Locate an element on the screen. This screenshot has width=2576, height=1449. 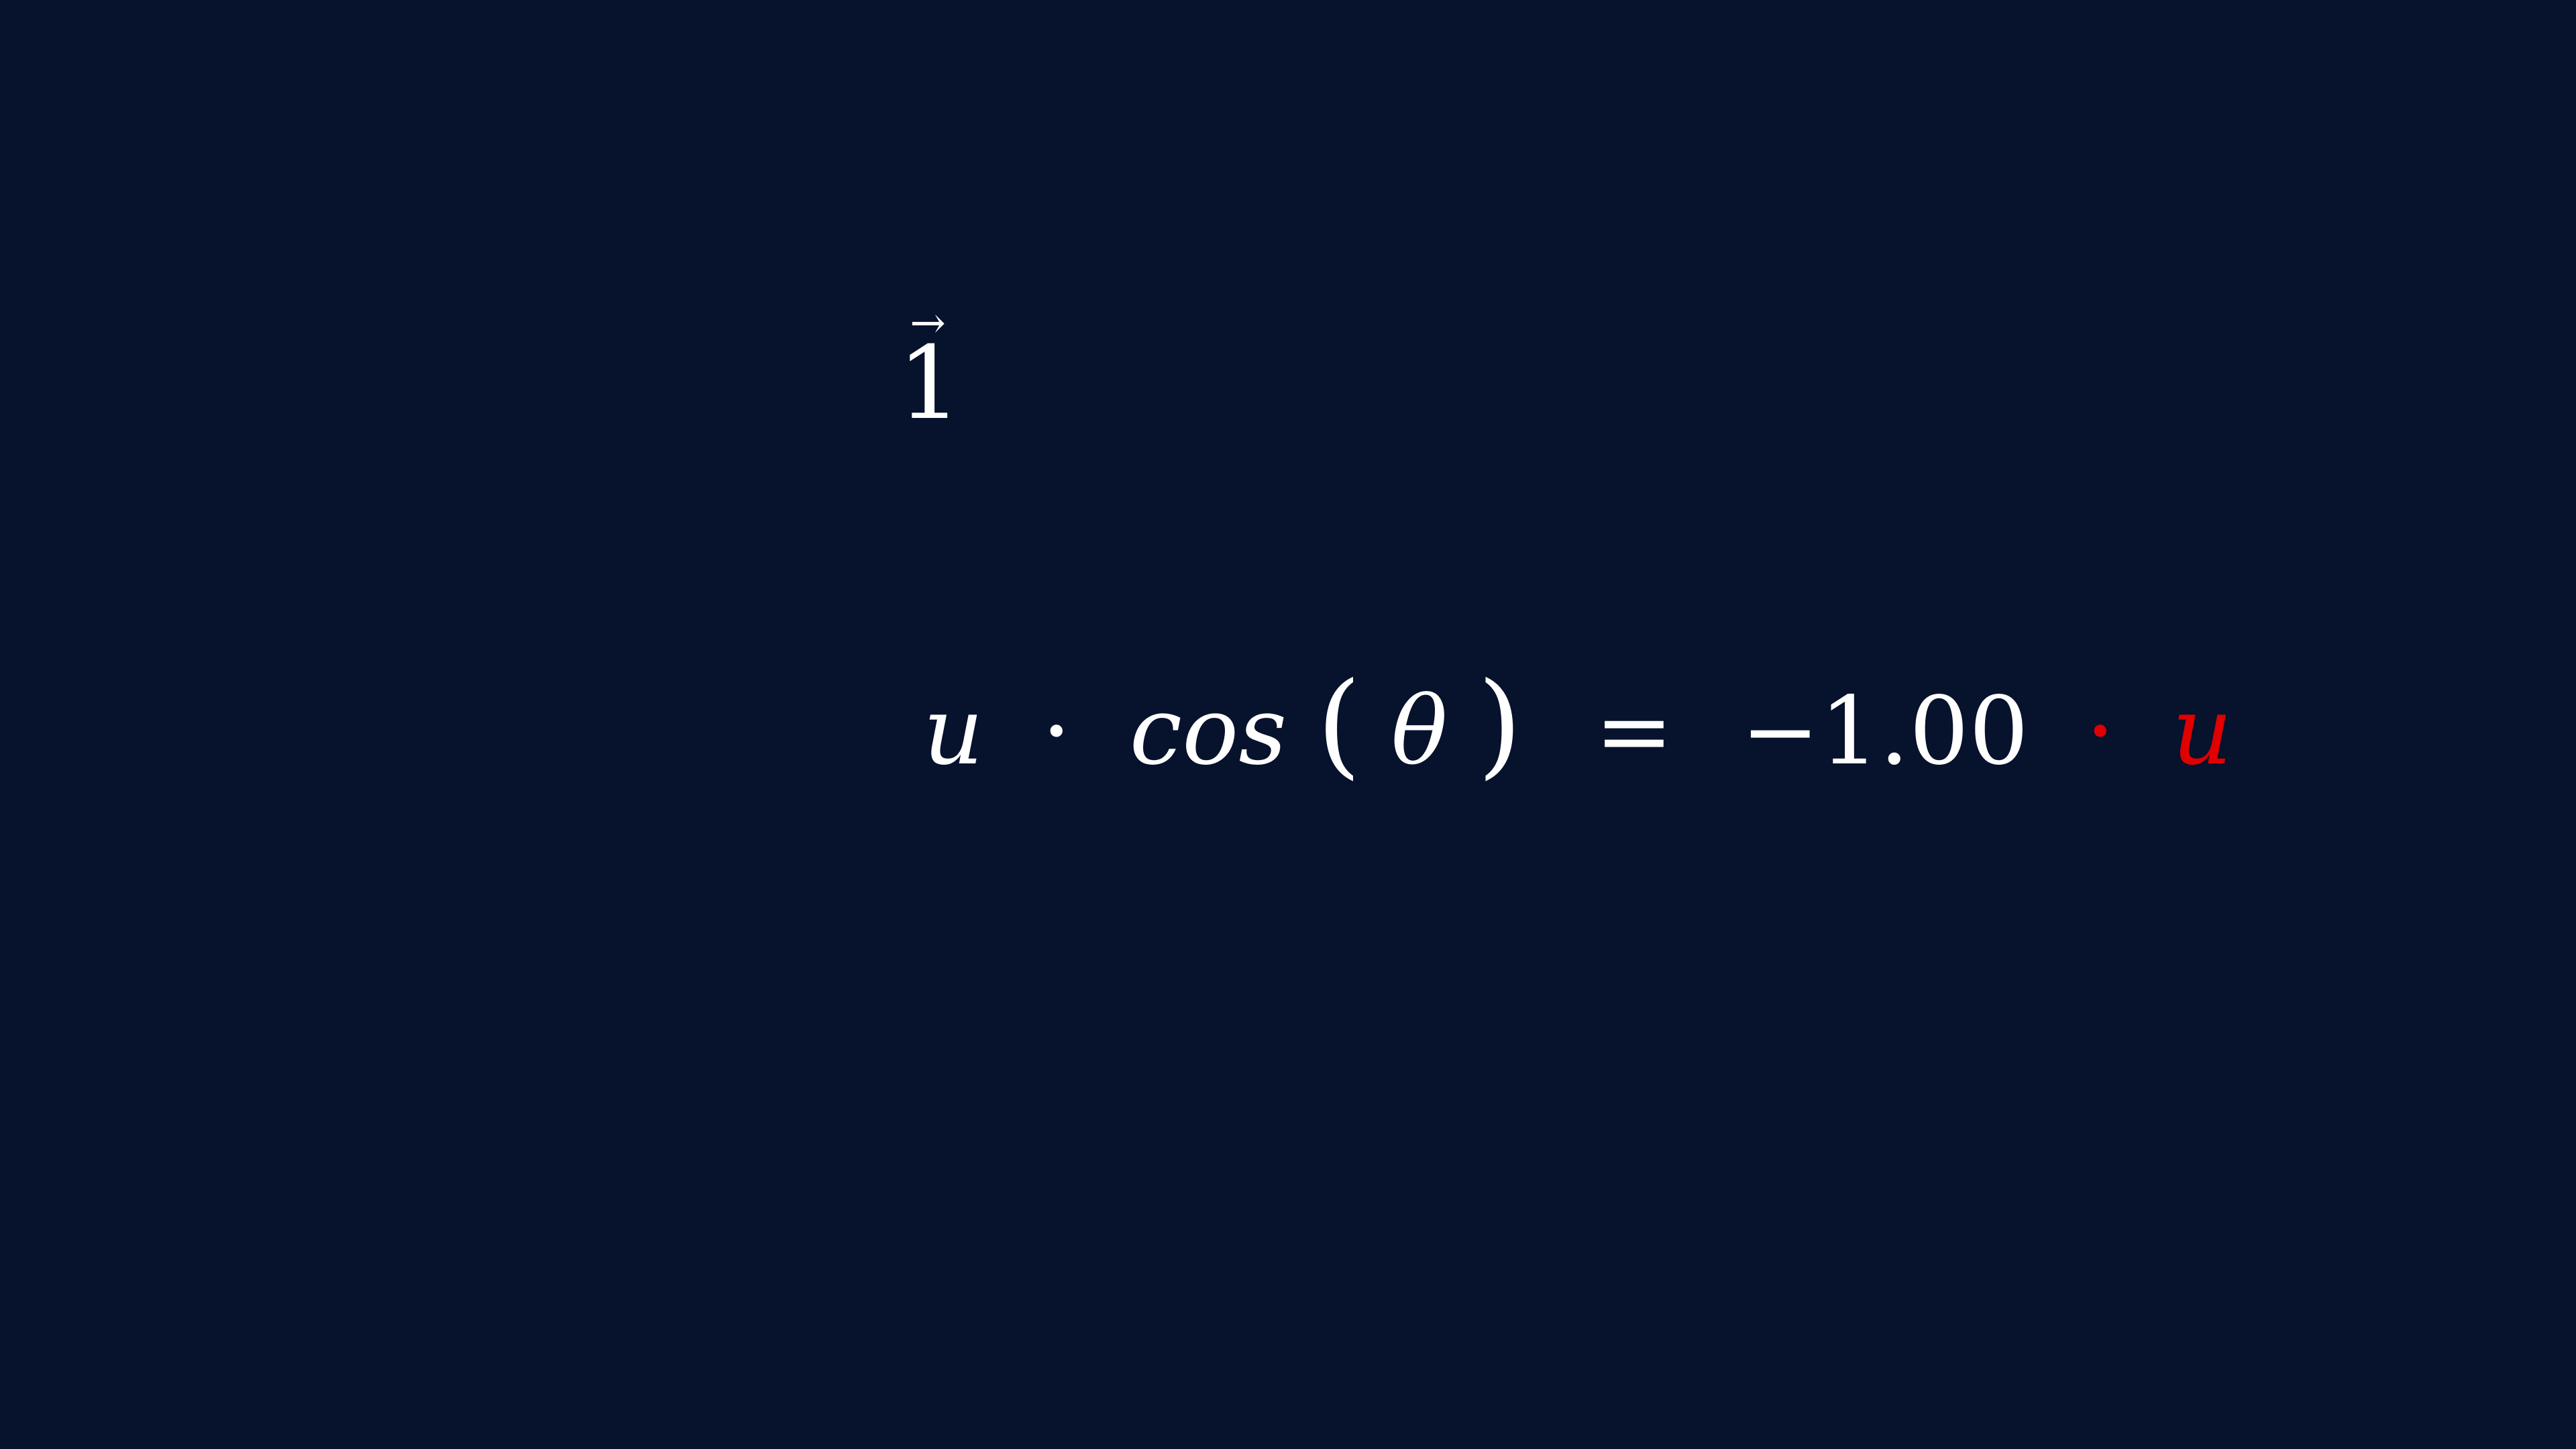
vector-number: 1 is located at coordinates (930, 383).